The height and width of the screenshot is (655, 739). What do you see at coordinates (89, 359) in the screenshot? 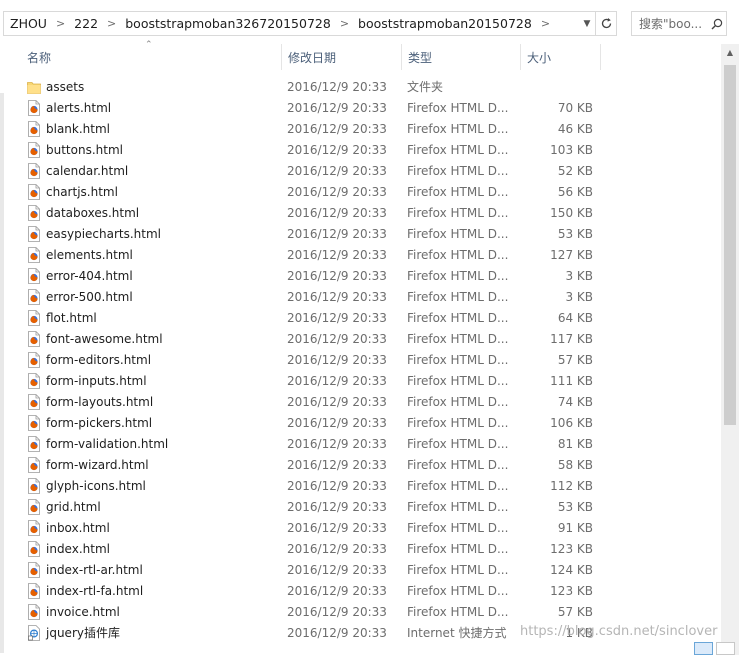
I see `file-name-cell: form-editors.html` at bounding box center [89, 359].